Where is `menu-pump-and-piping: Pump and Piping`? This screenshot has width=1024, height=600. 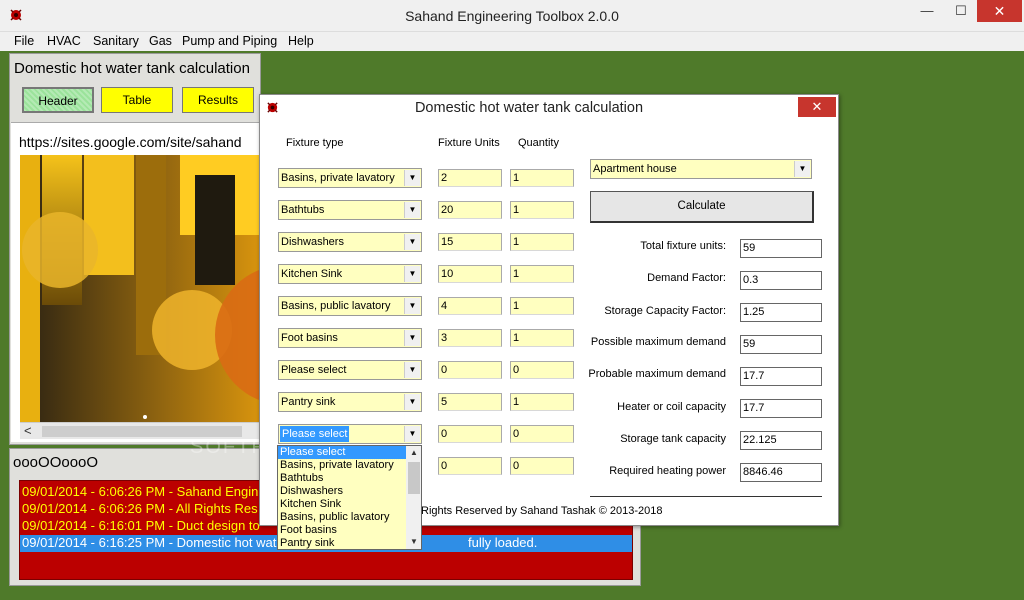 menu-pump-and-piping: Pump and Piping is located at coordinates (229, 41).